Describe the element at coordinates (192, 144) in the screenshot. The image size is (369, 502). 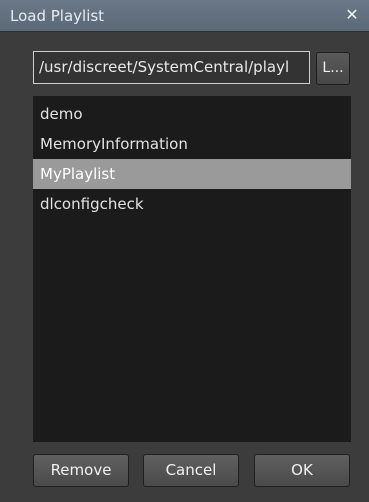
I see `list-item: MemoryInformation` at that location.